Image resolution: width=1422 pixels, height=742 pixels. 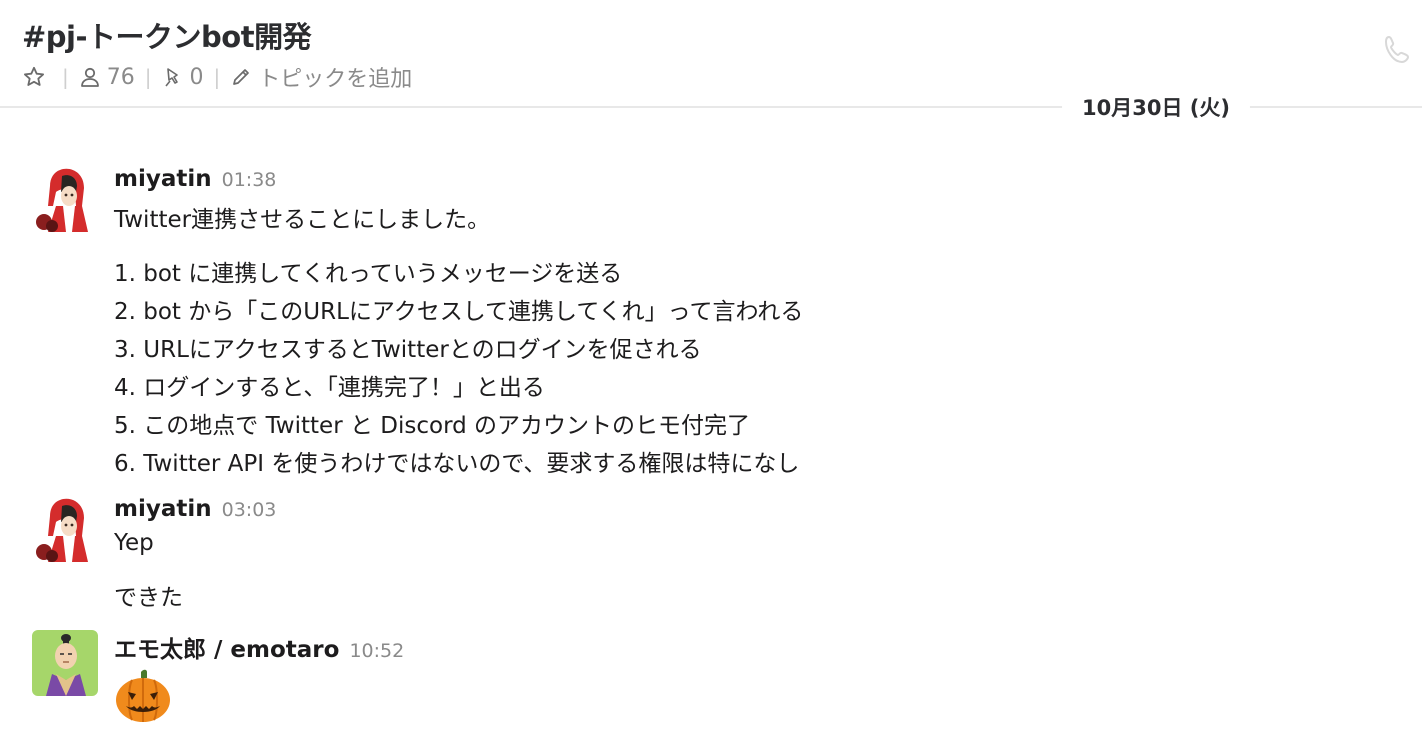 I want to click on timestamp: 10:52, so click(x=376, y=651).